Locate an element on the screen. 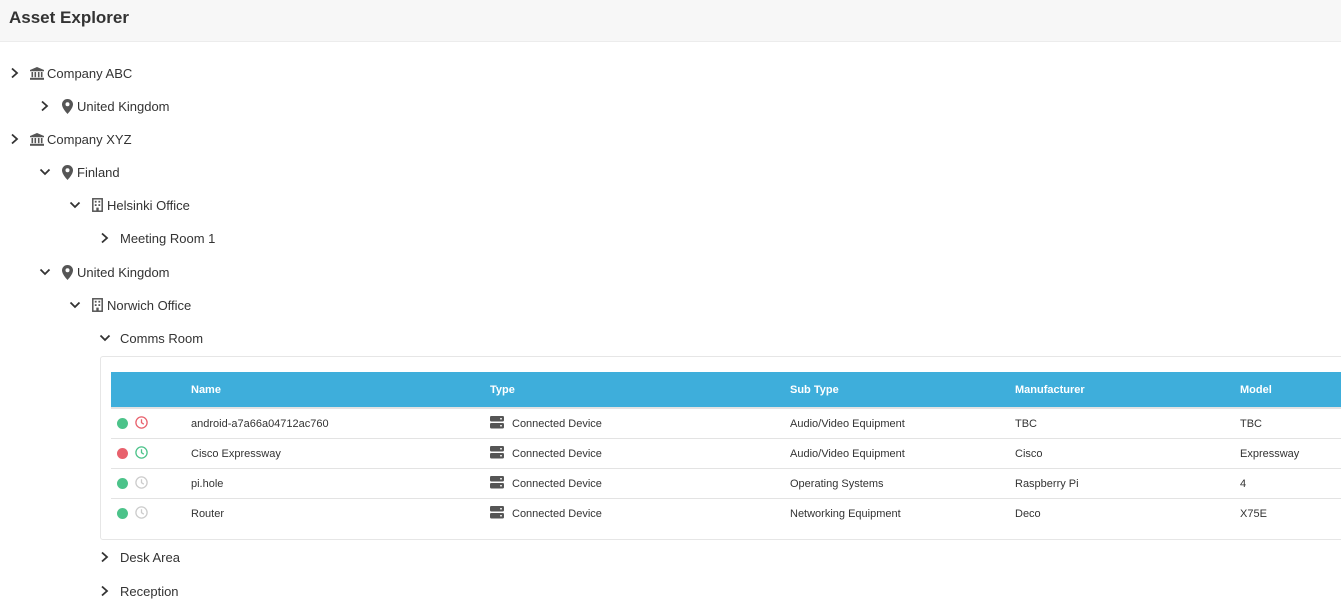  tree-node-label: Comms Room is located at coordinates (162, 338).